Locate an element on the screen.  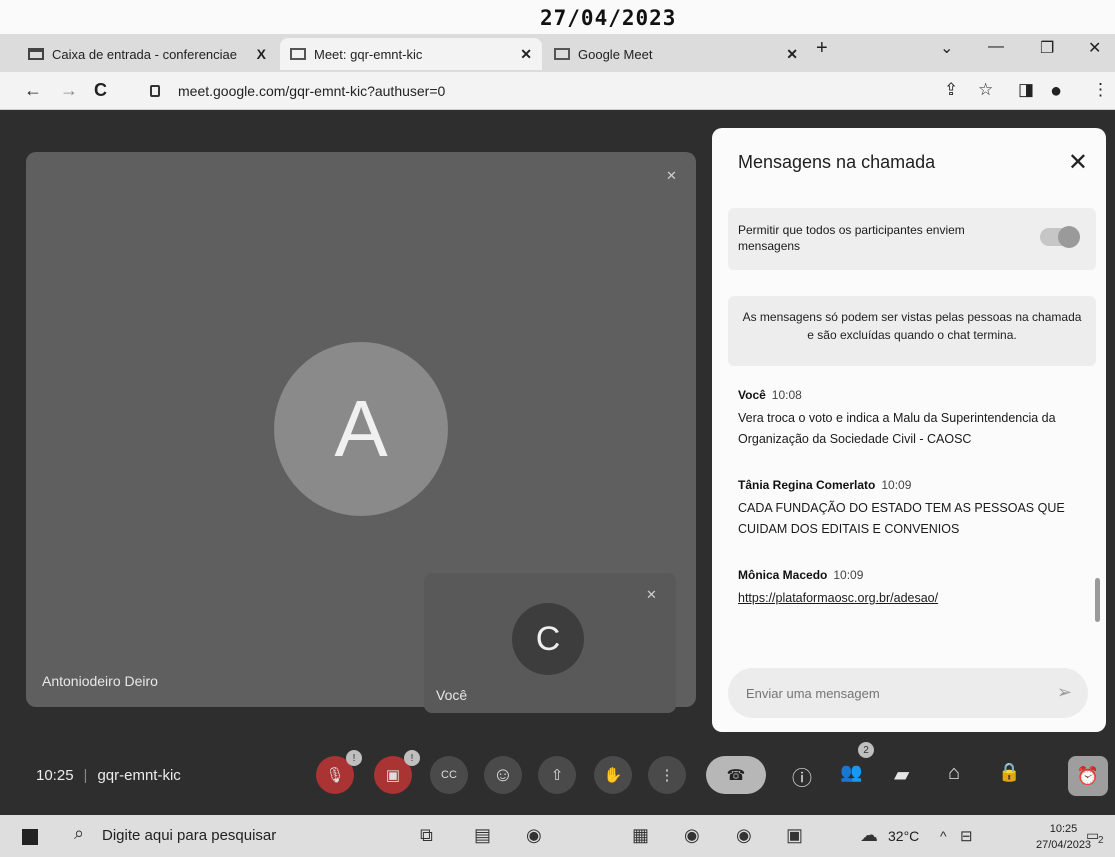
bookmark-star-icon: ☆ is located at coordinates (985, 90).